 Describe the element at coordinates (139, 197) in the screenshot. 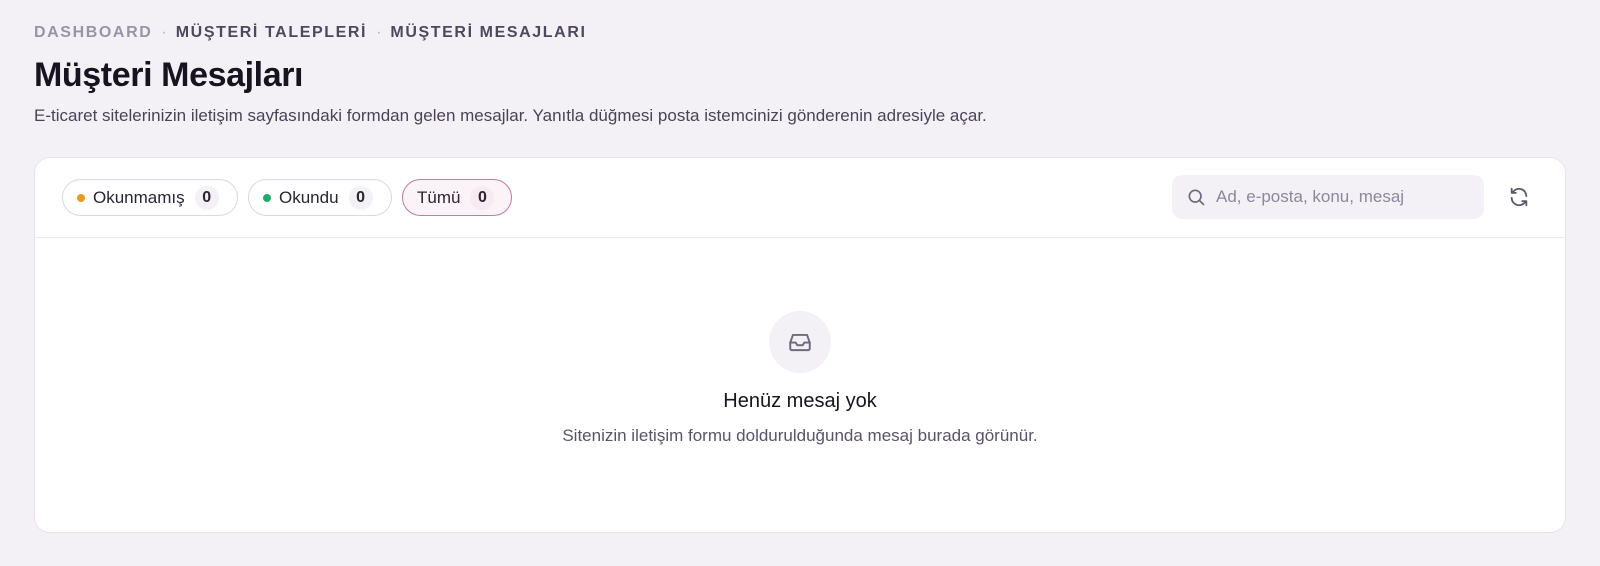

I see `filter-chip-label: Okunmamış` at that location.